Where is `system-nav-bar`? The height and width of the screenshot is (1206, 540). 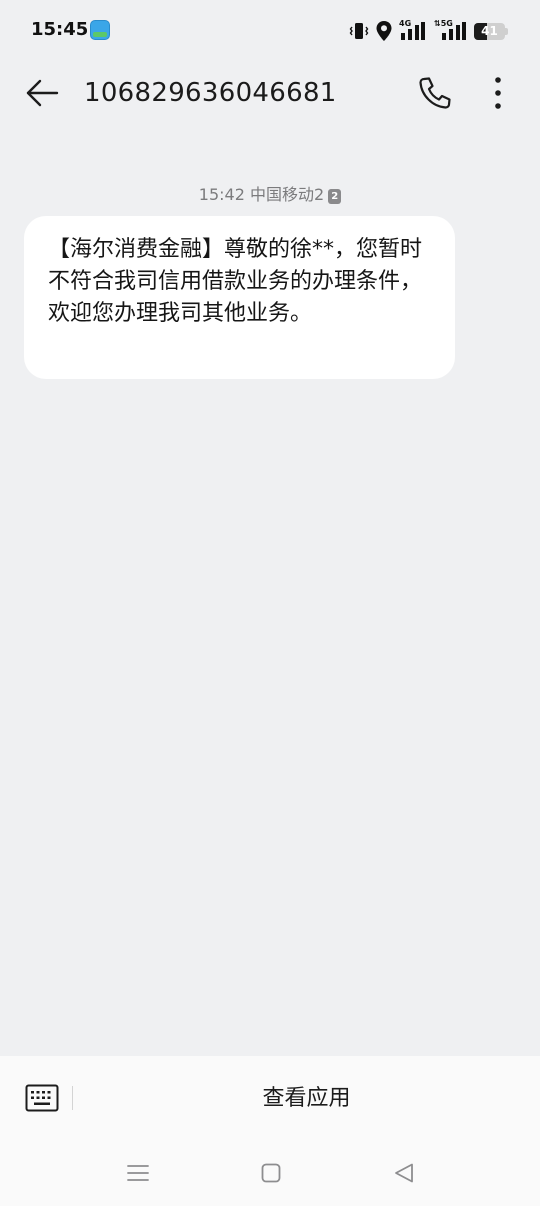
system-nav-bar is located at coordinates (270, 1174).